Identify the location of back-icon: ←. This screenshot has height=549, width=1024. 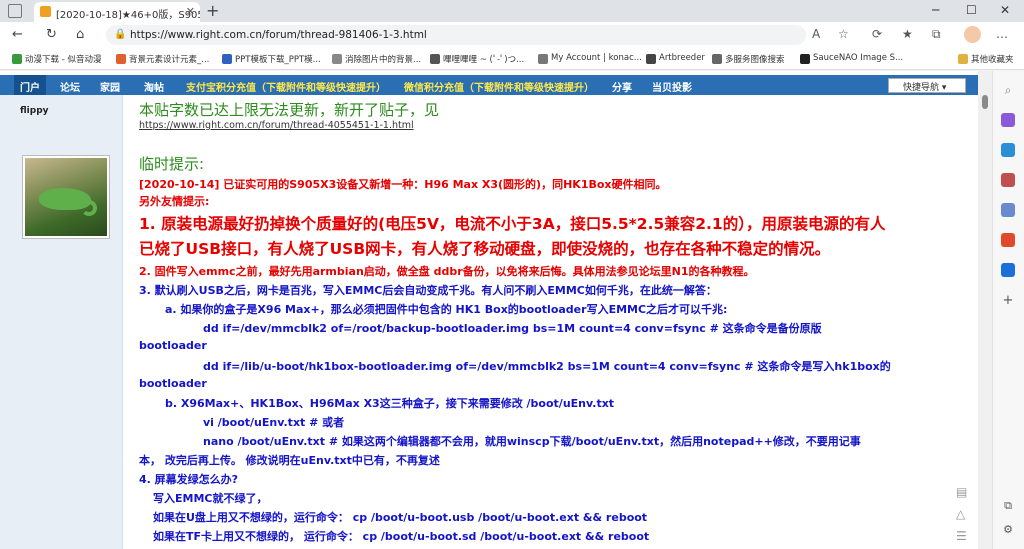
(17, 34).